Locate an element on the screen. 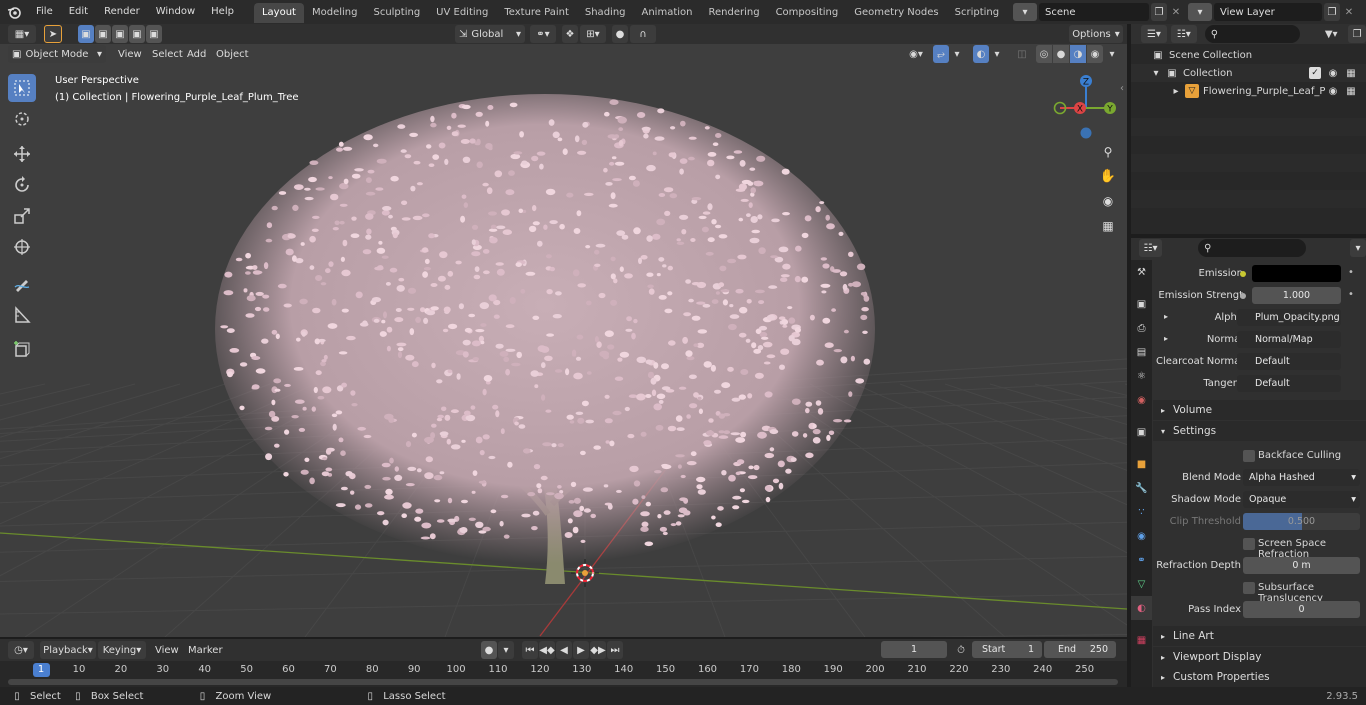 The height and width of the screenshot is (705, 1366). sidebar-toggle-icon: ‹ is located at coordinates (1122, 88).